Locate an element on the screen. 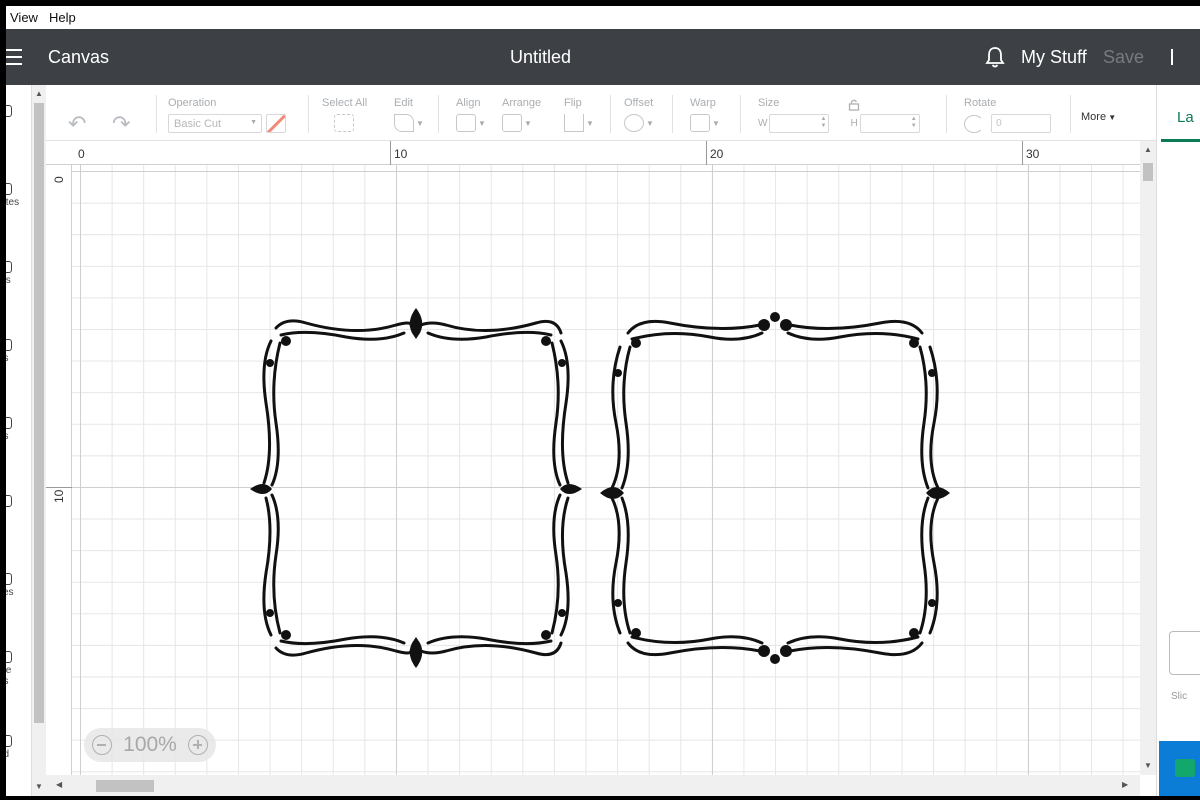 This screenshot has height=800, width=1200. menu-view: View is located at coordinates (25, 17).